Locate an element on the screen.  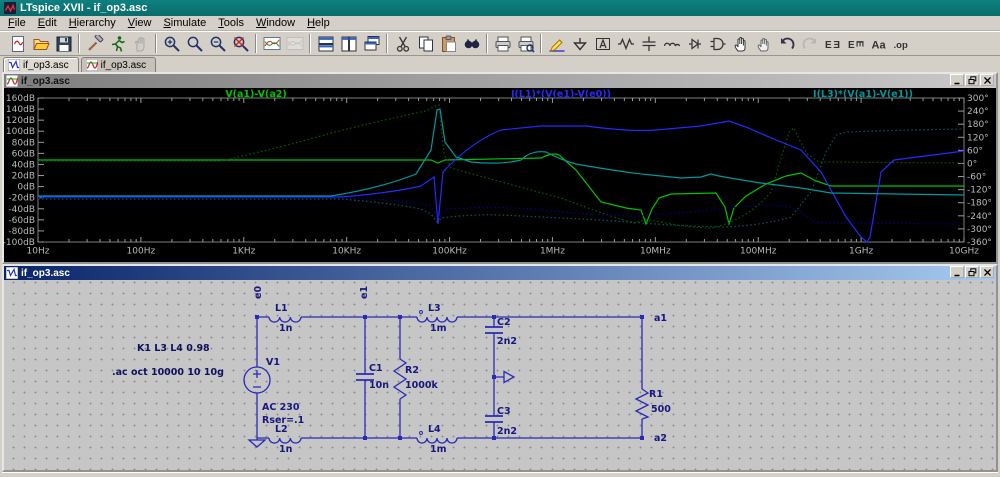
move-button is located at coordinates (740, 43).